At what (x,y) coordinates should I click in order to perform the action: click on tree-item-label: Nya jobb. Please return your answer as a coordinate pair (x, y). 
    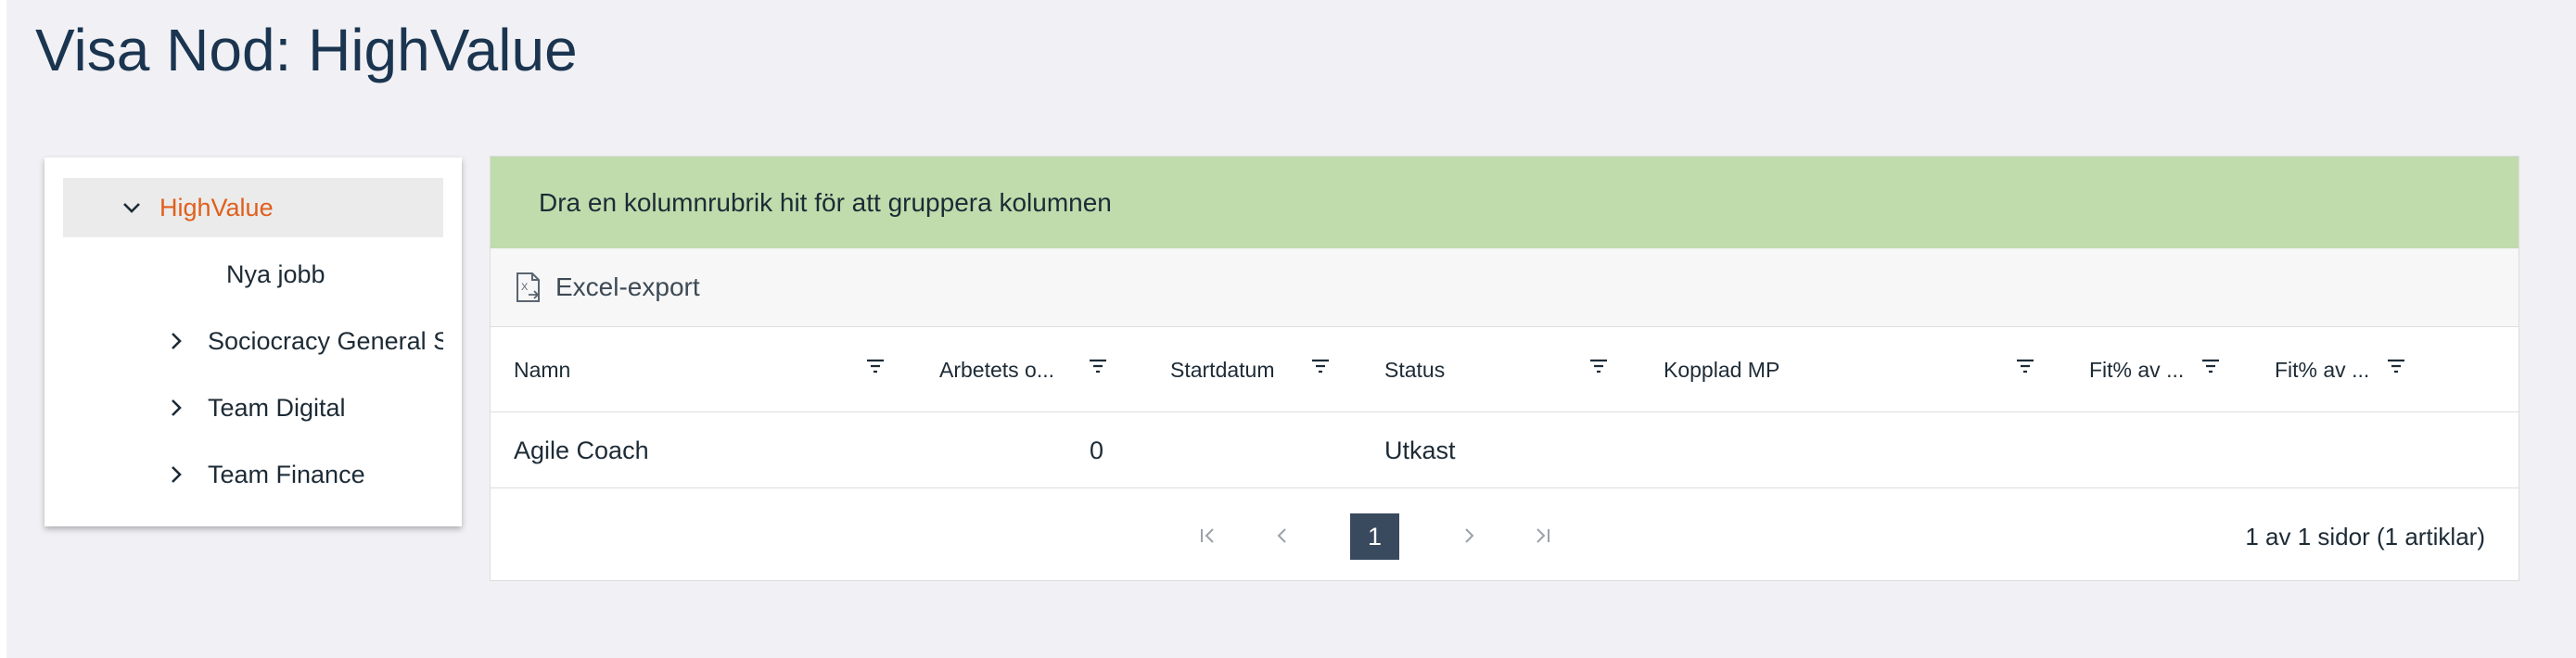
    Looking at the image, I should click on (276, 273).